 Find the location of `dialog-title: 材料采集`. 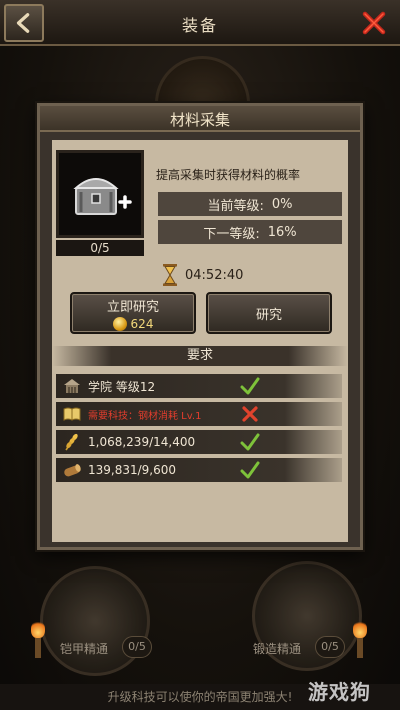

dialog-title: 材料采集 is located at coordinates (199, 120).